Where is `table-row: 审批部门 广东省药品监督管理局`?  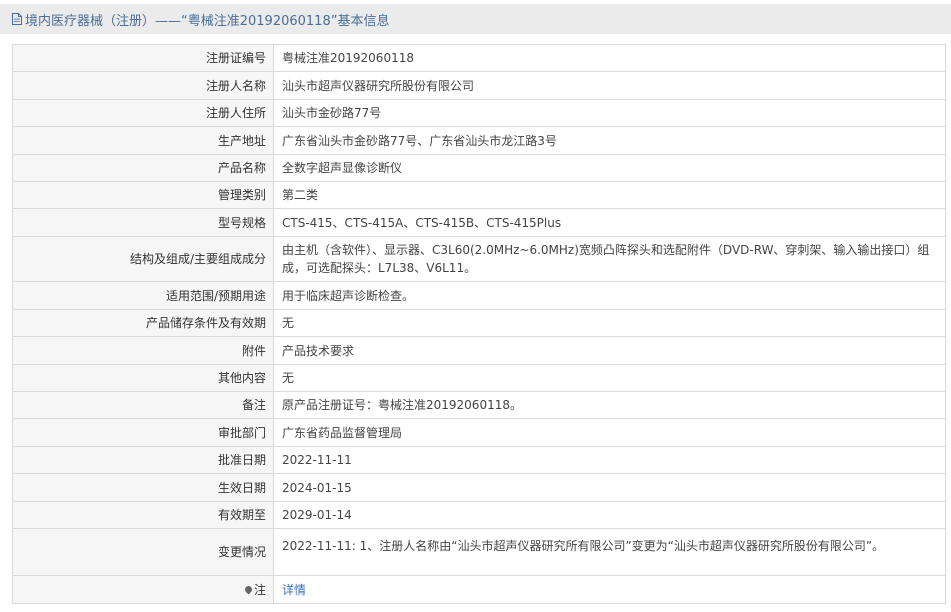 table-row: 审批部门 广东省药品监督管理局 is located at coordinates (479, 432).